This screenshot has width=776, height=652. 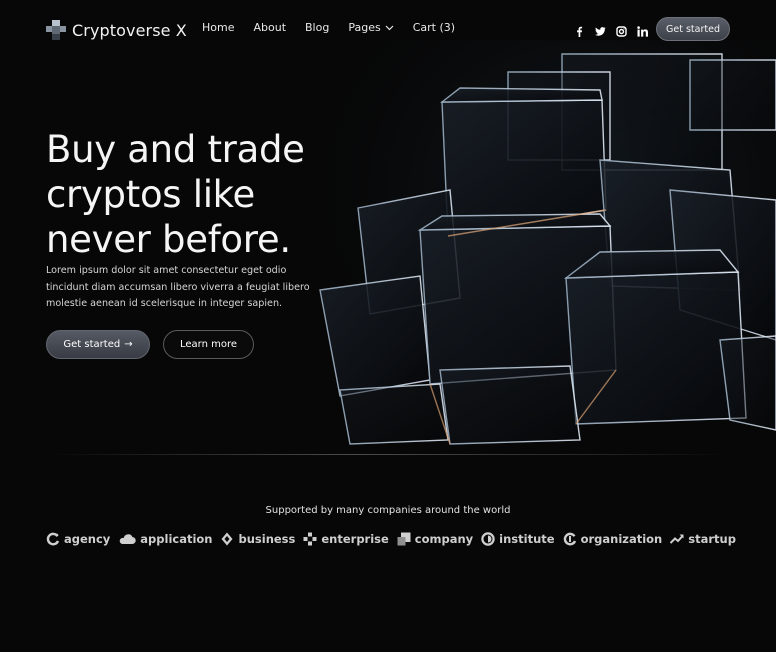 I want to click on hero-get-started-label: Get started, so click(x=92, y=344).